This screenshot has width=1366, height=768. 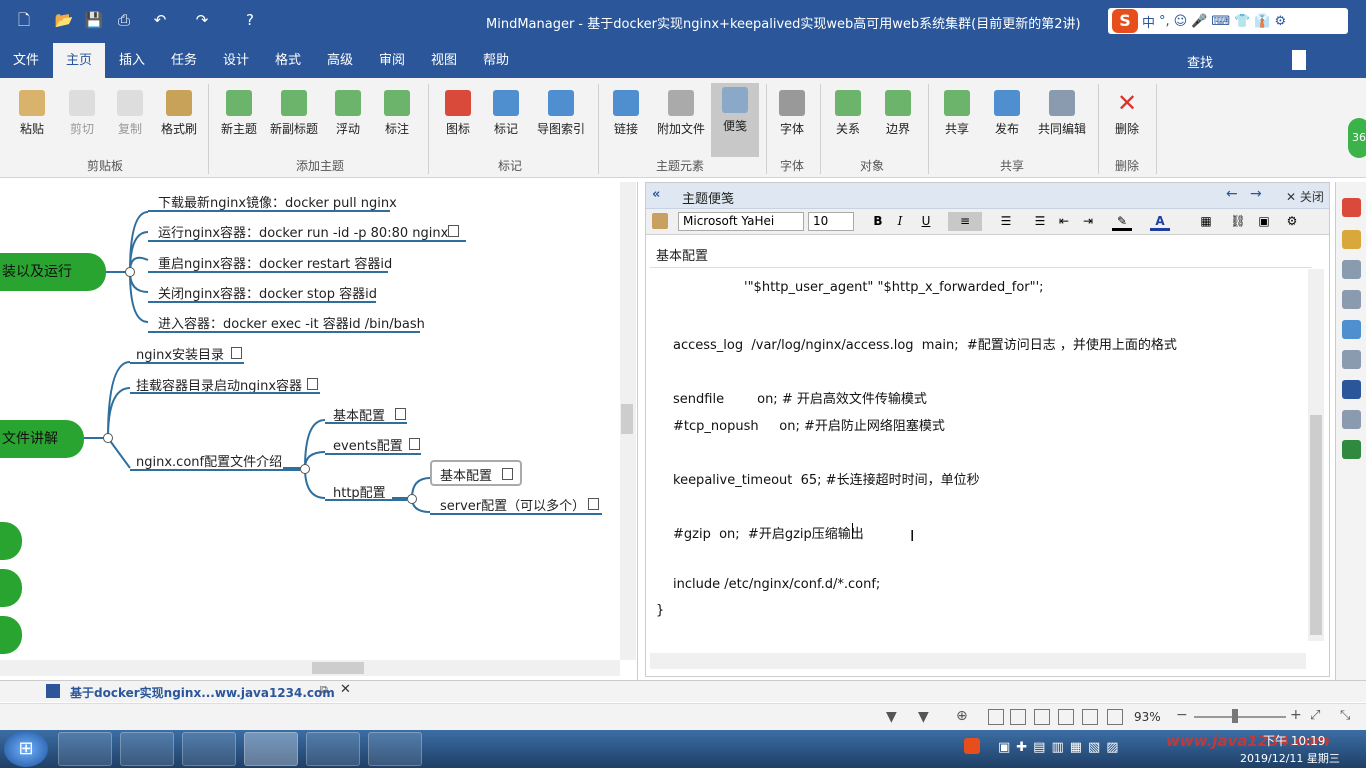 What do you see at coordinates (392, 60) in the screenshot?
I see `tab-review: 审阅` at bounding box center [392, 60].